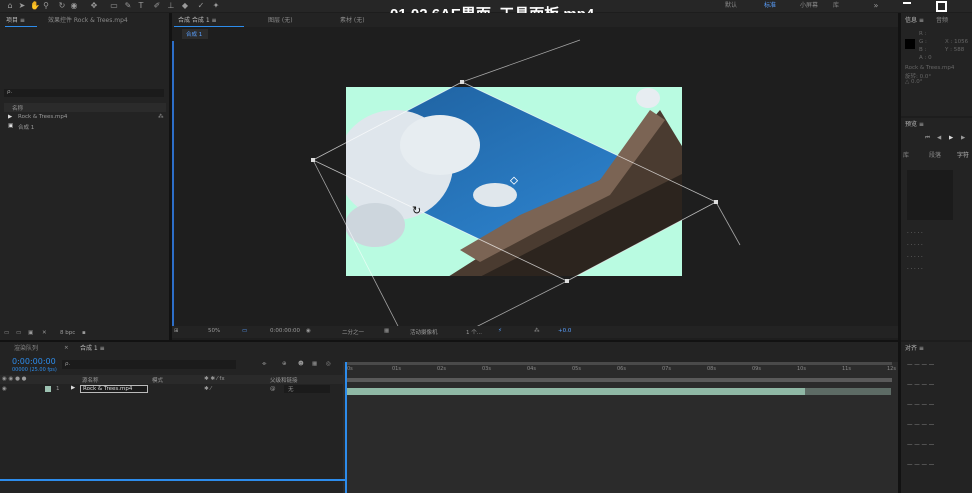  Describe the element at coordinates (531, 369) in the screenshot. I see `ruler-tick-label: 04s` at that location.